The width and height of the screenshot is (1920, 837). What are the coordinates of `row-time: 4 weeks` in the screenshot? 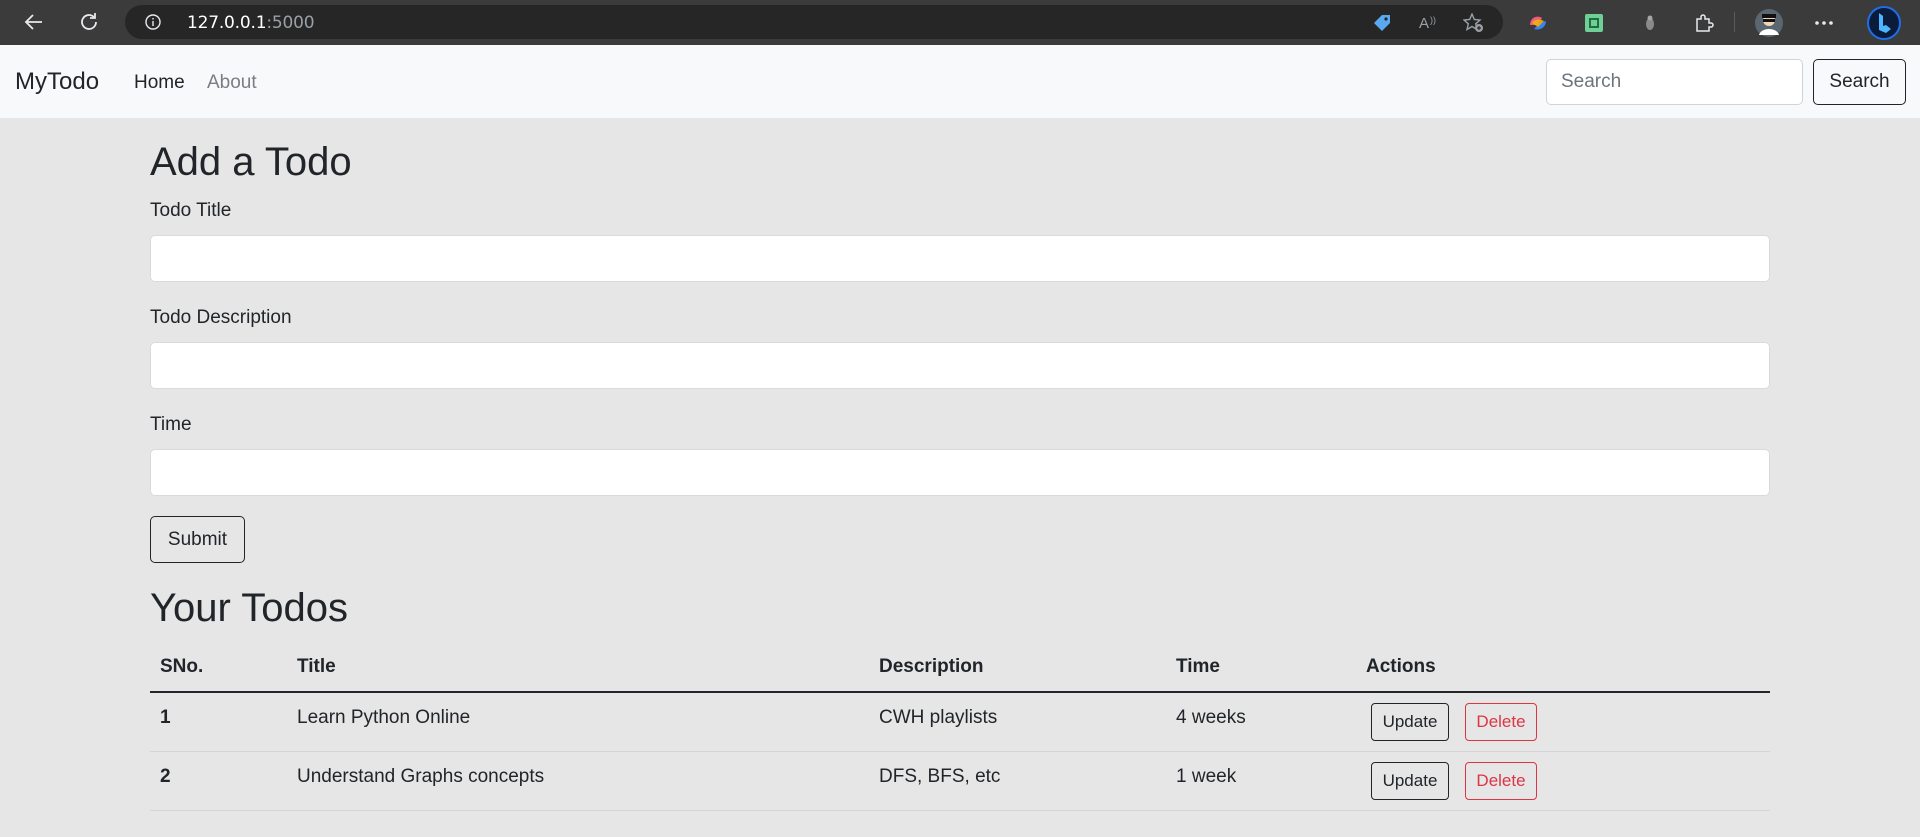 It's located at (1211, 717).